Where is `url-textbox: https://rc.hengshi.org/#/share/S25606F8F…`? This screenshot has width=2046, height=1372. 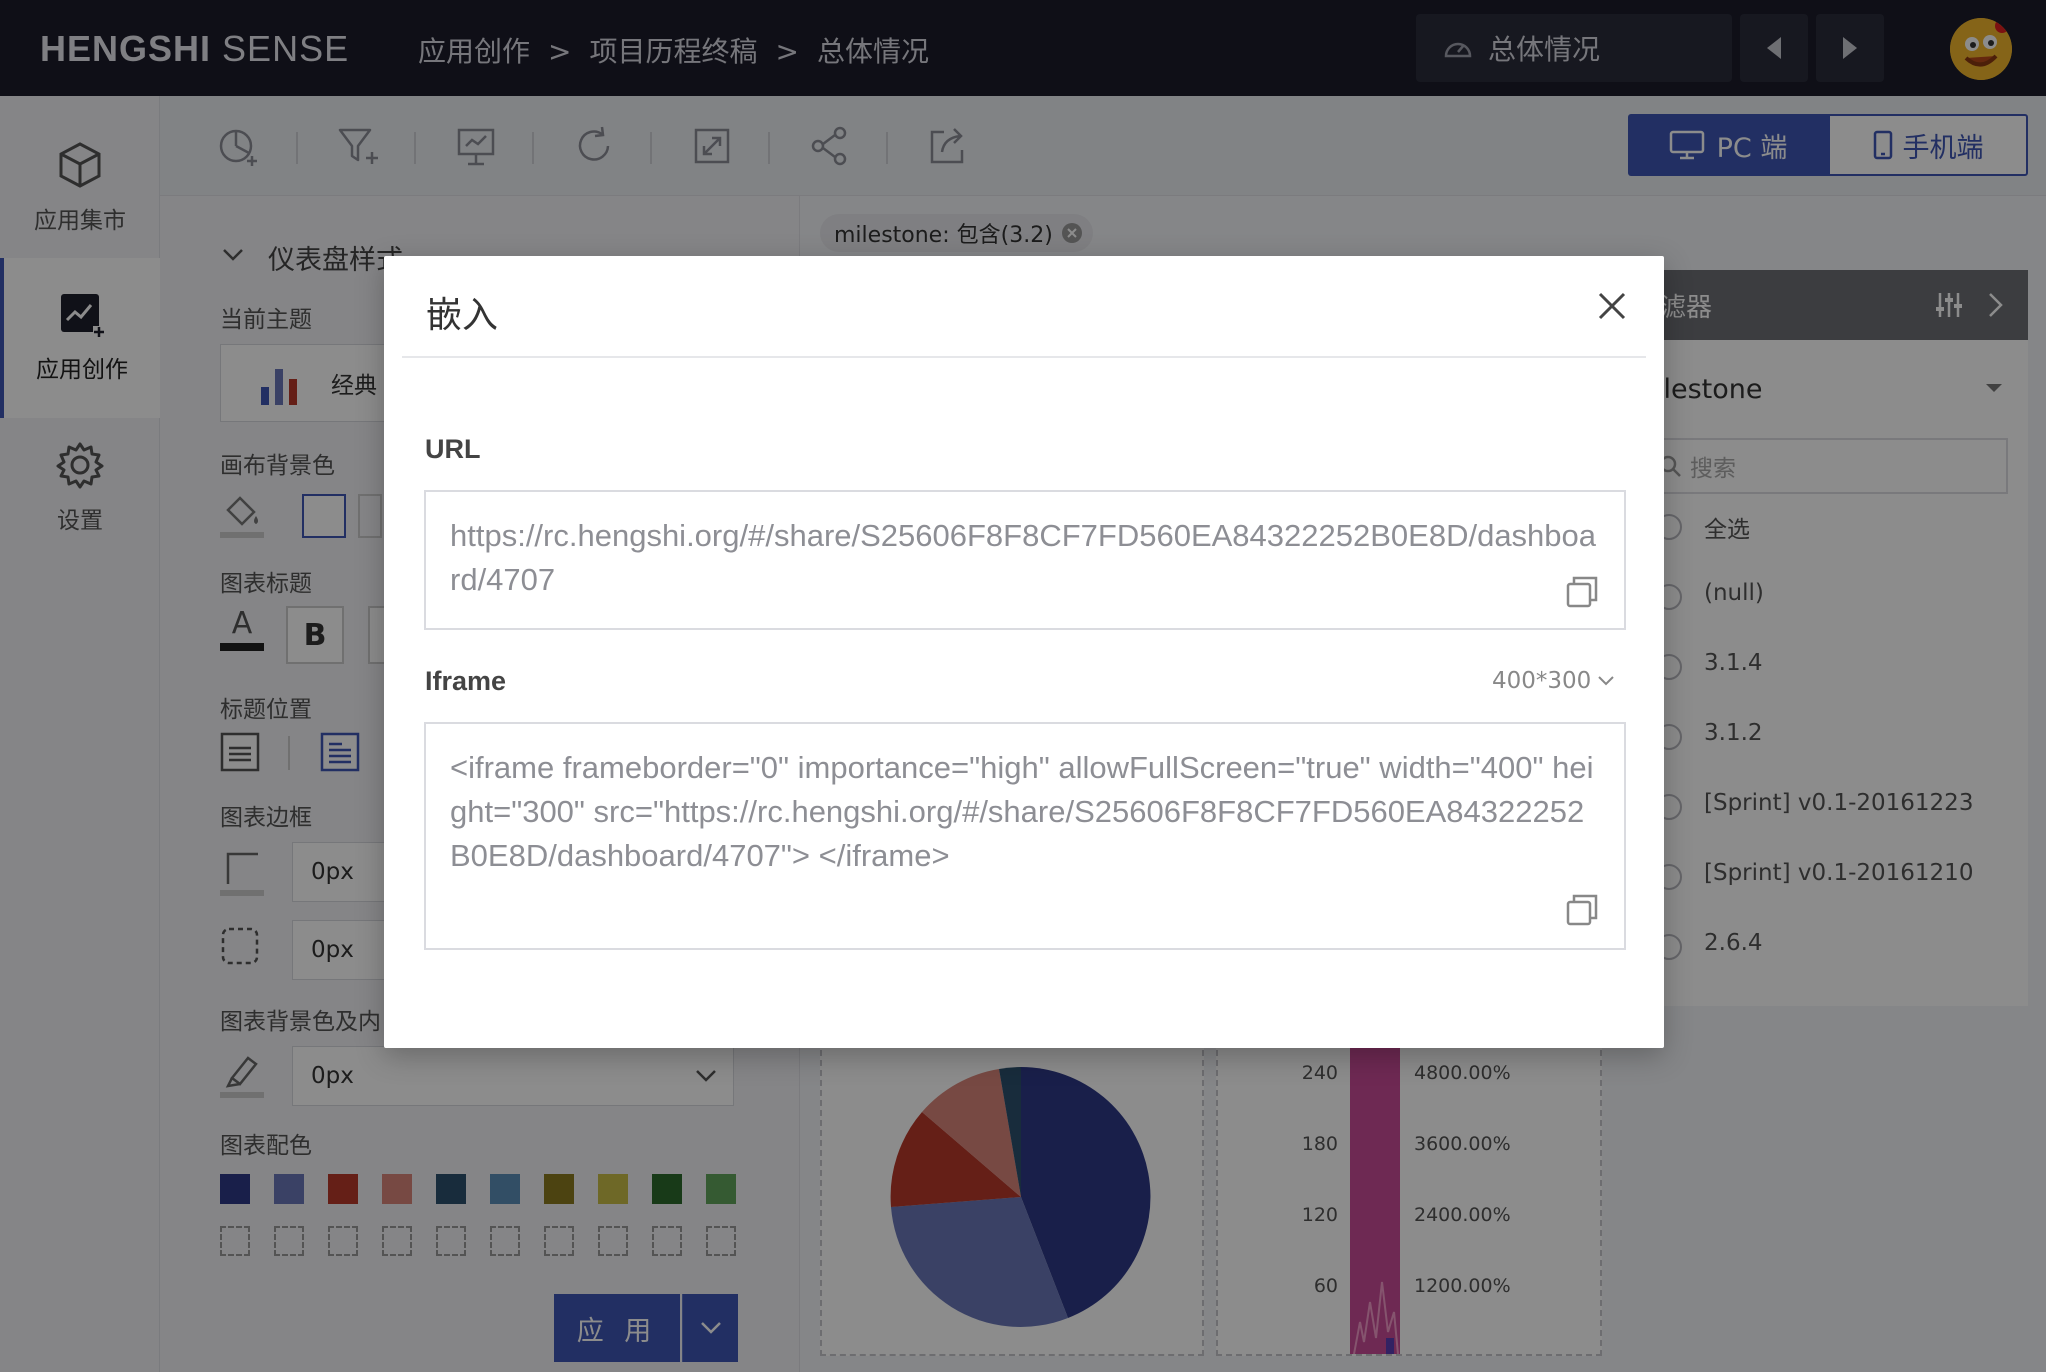
url-textbox: https://rc.hengshi.org/#/share/S25606F8F… is located at coordinates (1025, 560).